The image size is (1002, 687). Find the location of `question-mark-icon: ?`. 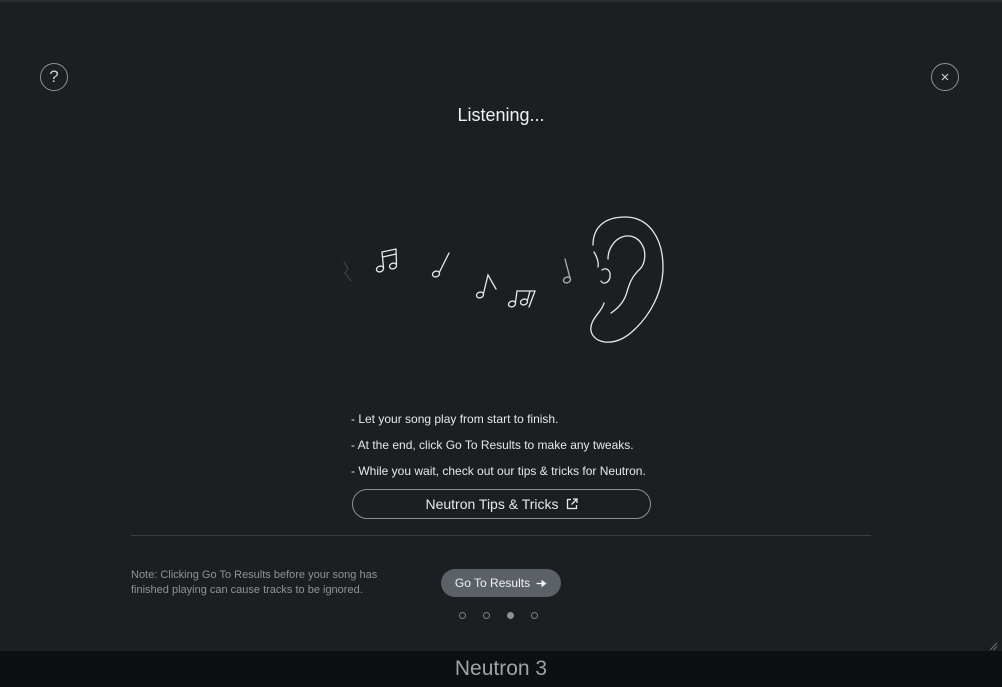

question-mark-icon: ? is located at coordinates (54, 76).